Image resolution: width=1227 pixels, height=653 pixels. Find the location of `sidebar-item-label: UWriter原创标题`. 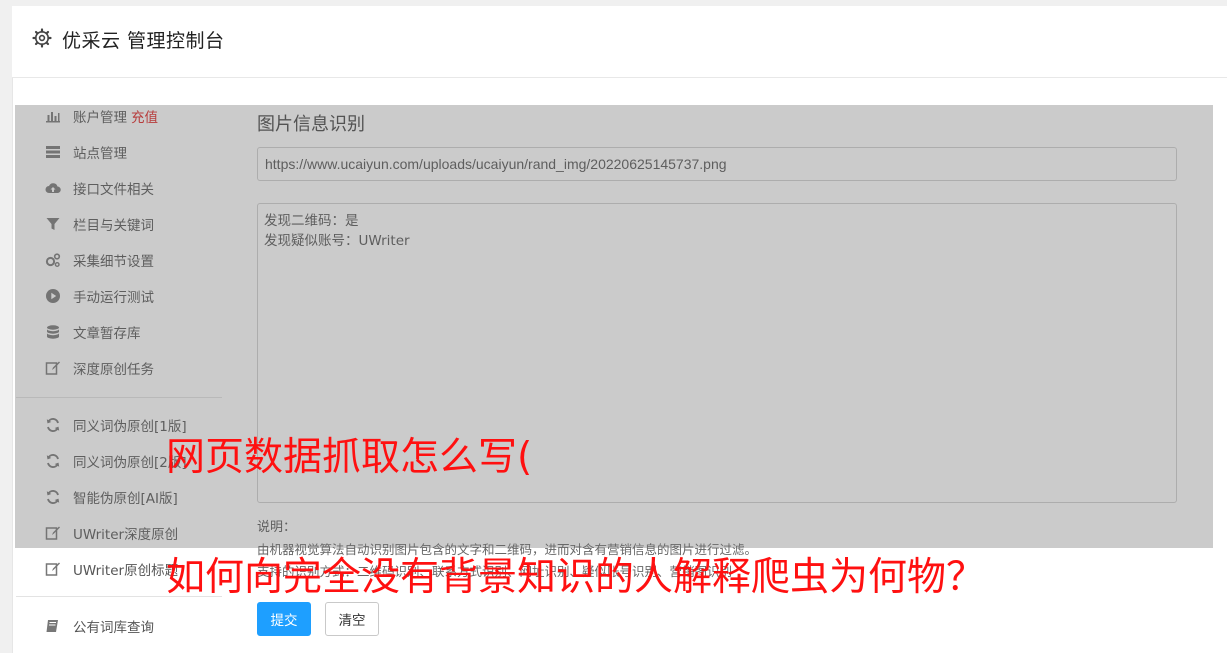

sidebar-item-label: UWriter原创标题 is located at coordinates (126, 571).